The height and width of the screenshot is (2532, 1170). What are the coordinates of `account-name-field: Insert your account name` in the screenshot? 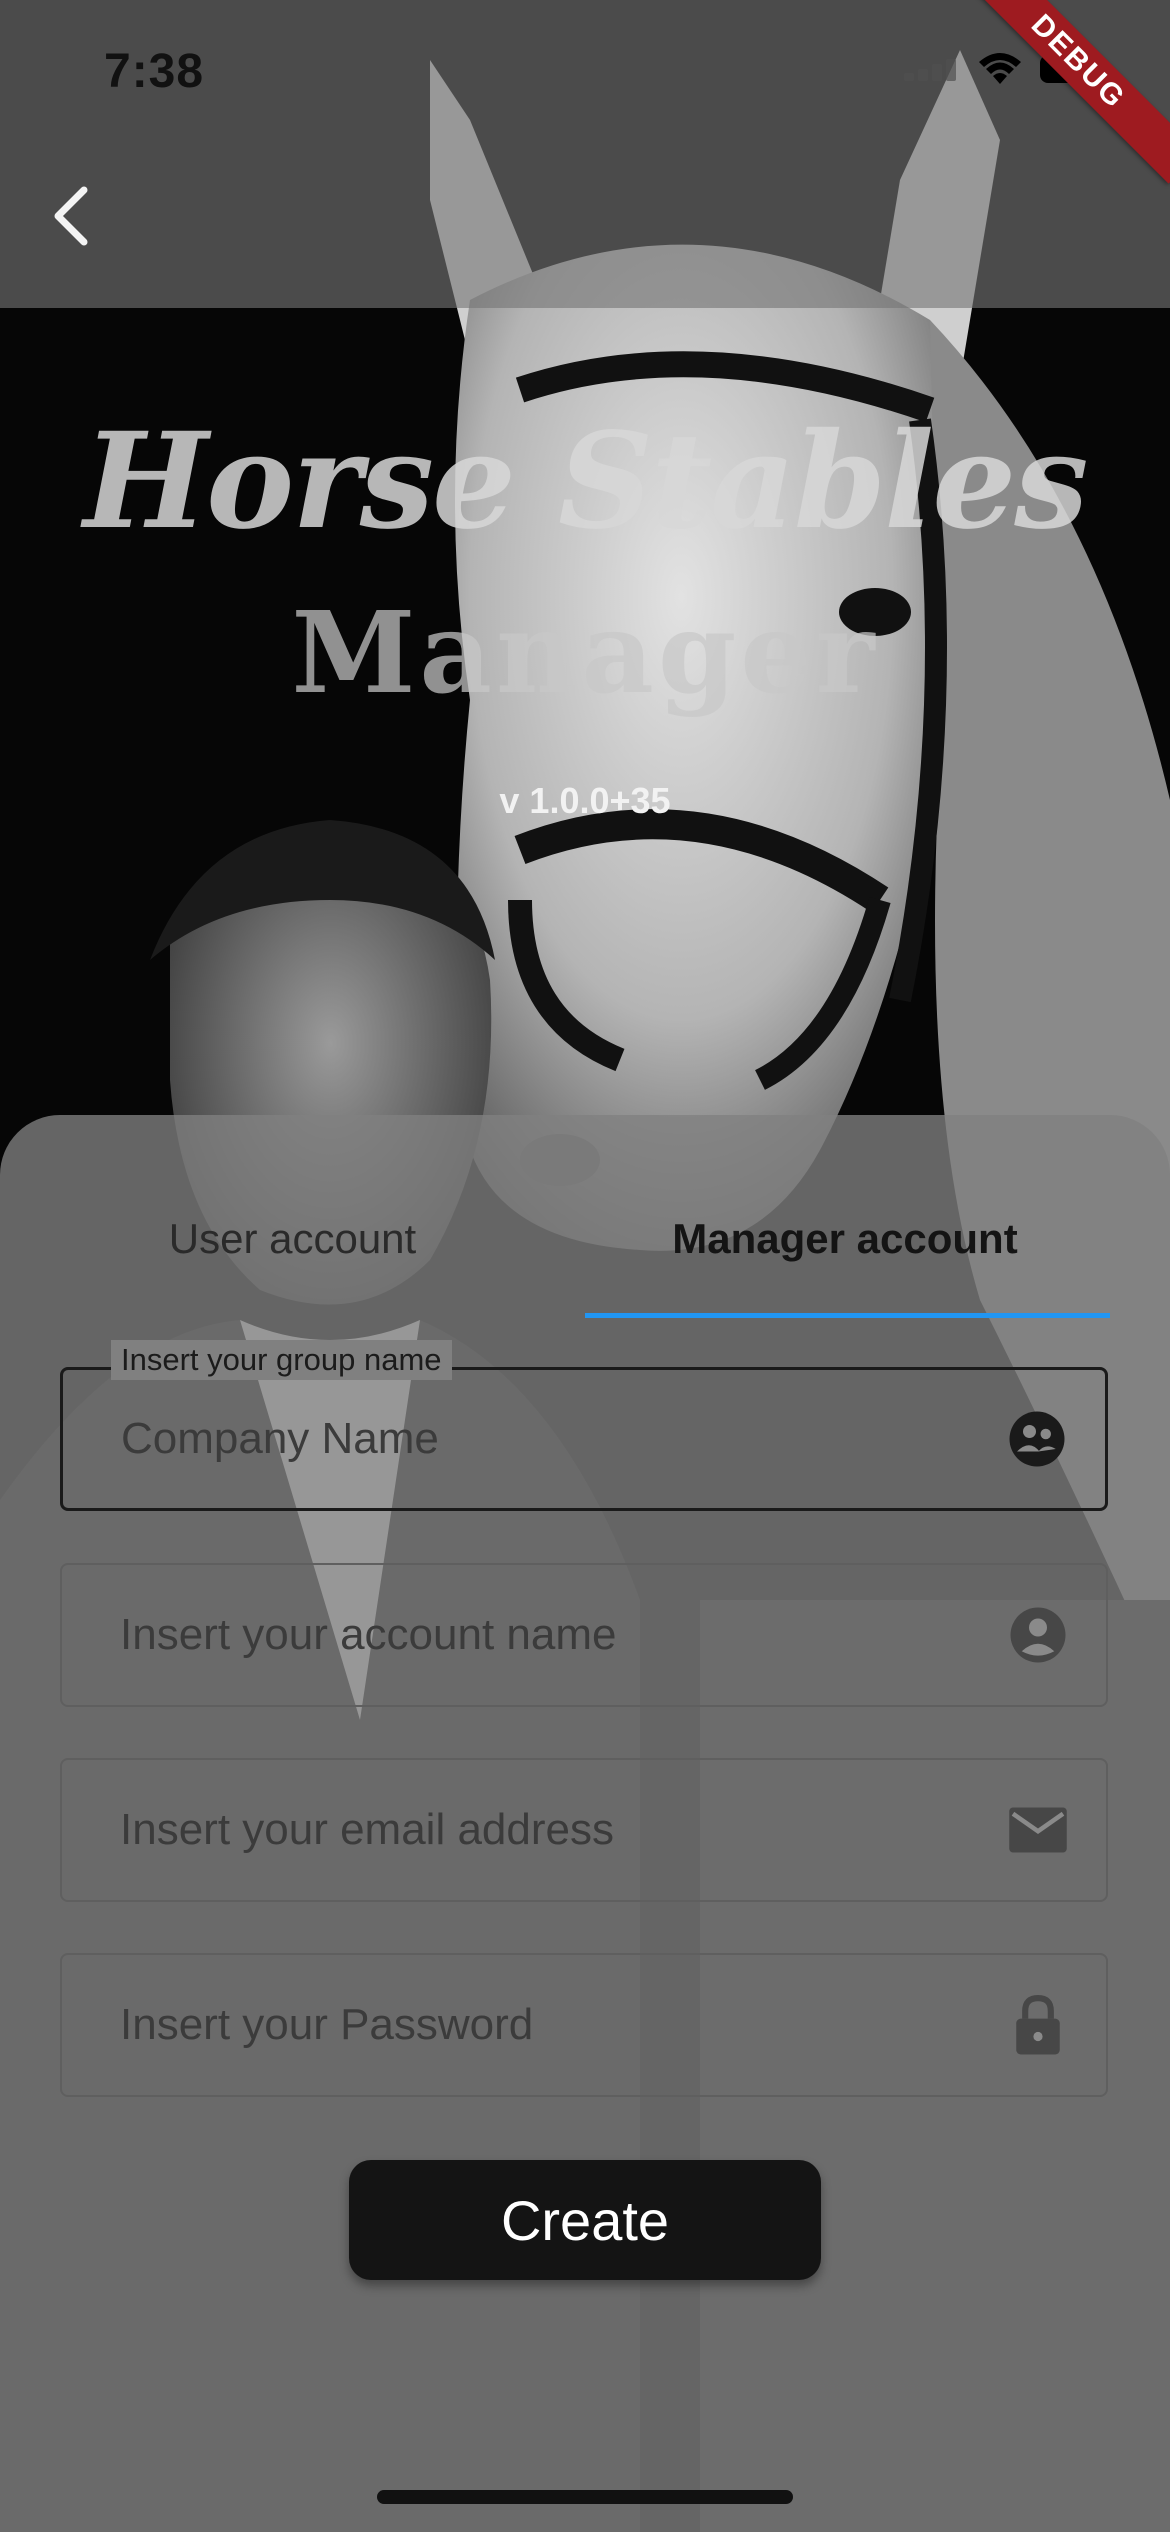 It's located at (584, 1635).